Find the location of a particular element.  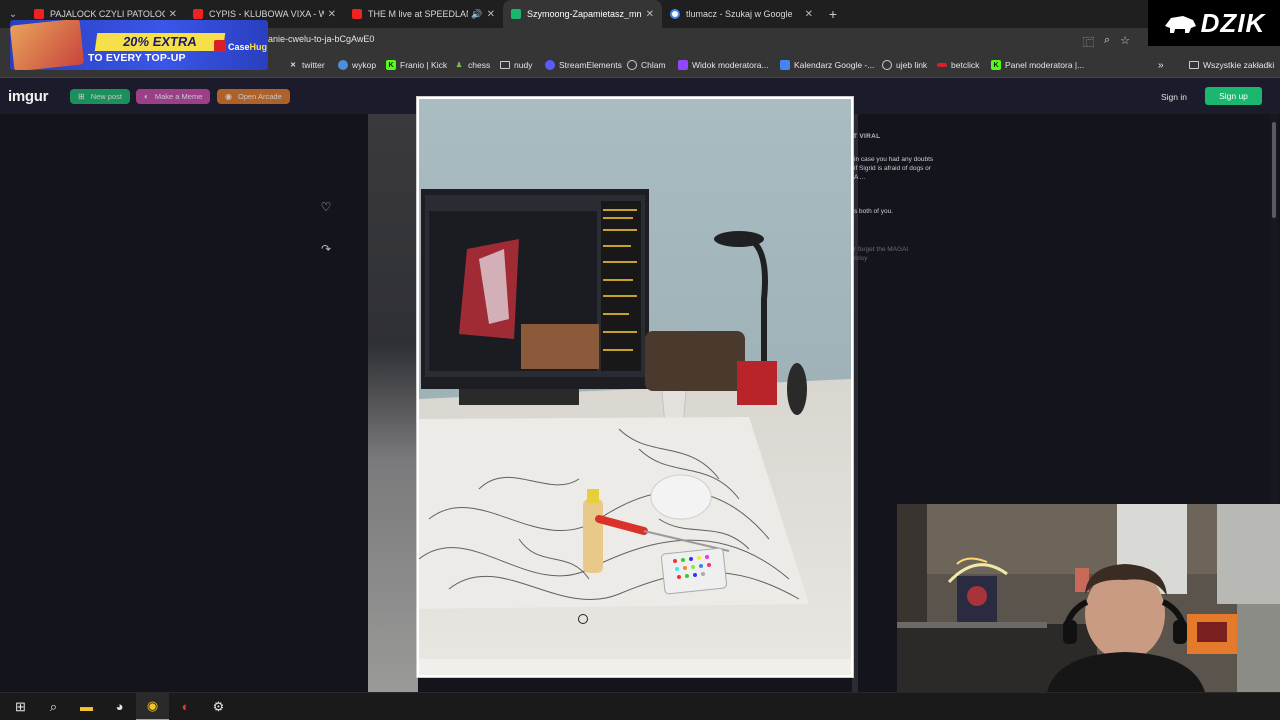

url-input: anie-cwelu-to-ja-bCgAwE0 is located at coordinates (321, 39).